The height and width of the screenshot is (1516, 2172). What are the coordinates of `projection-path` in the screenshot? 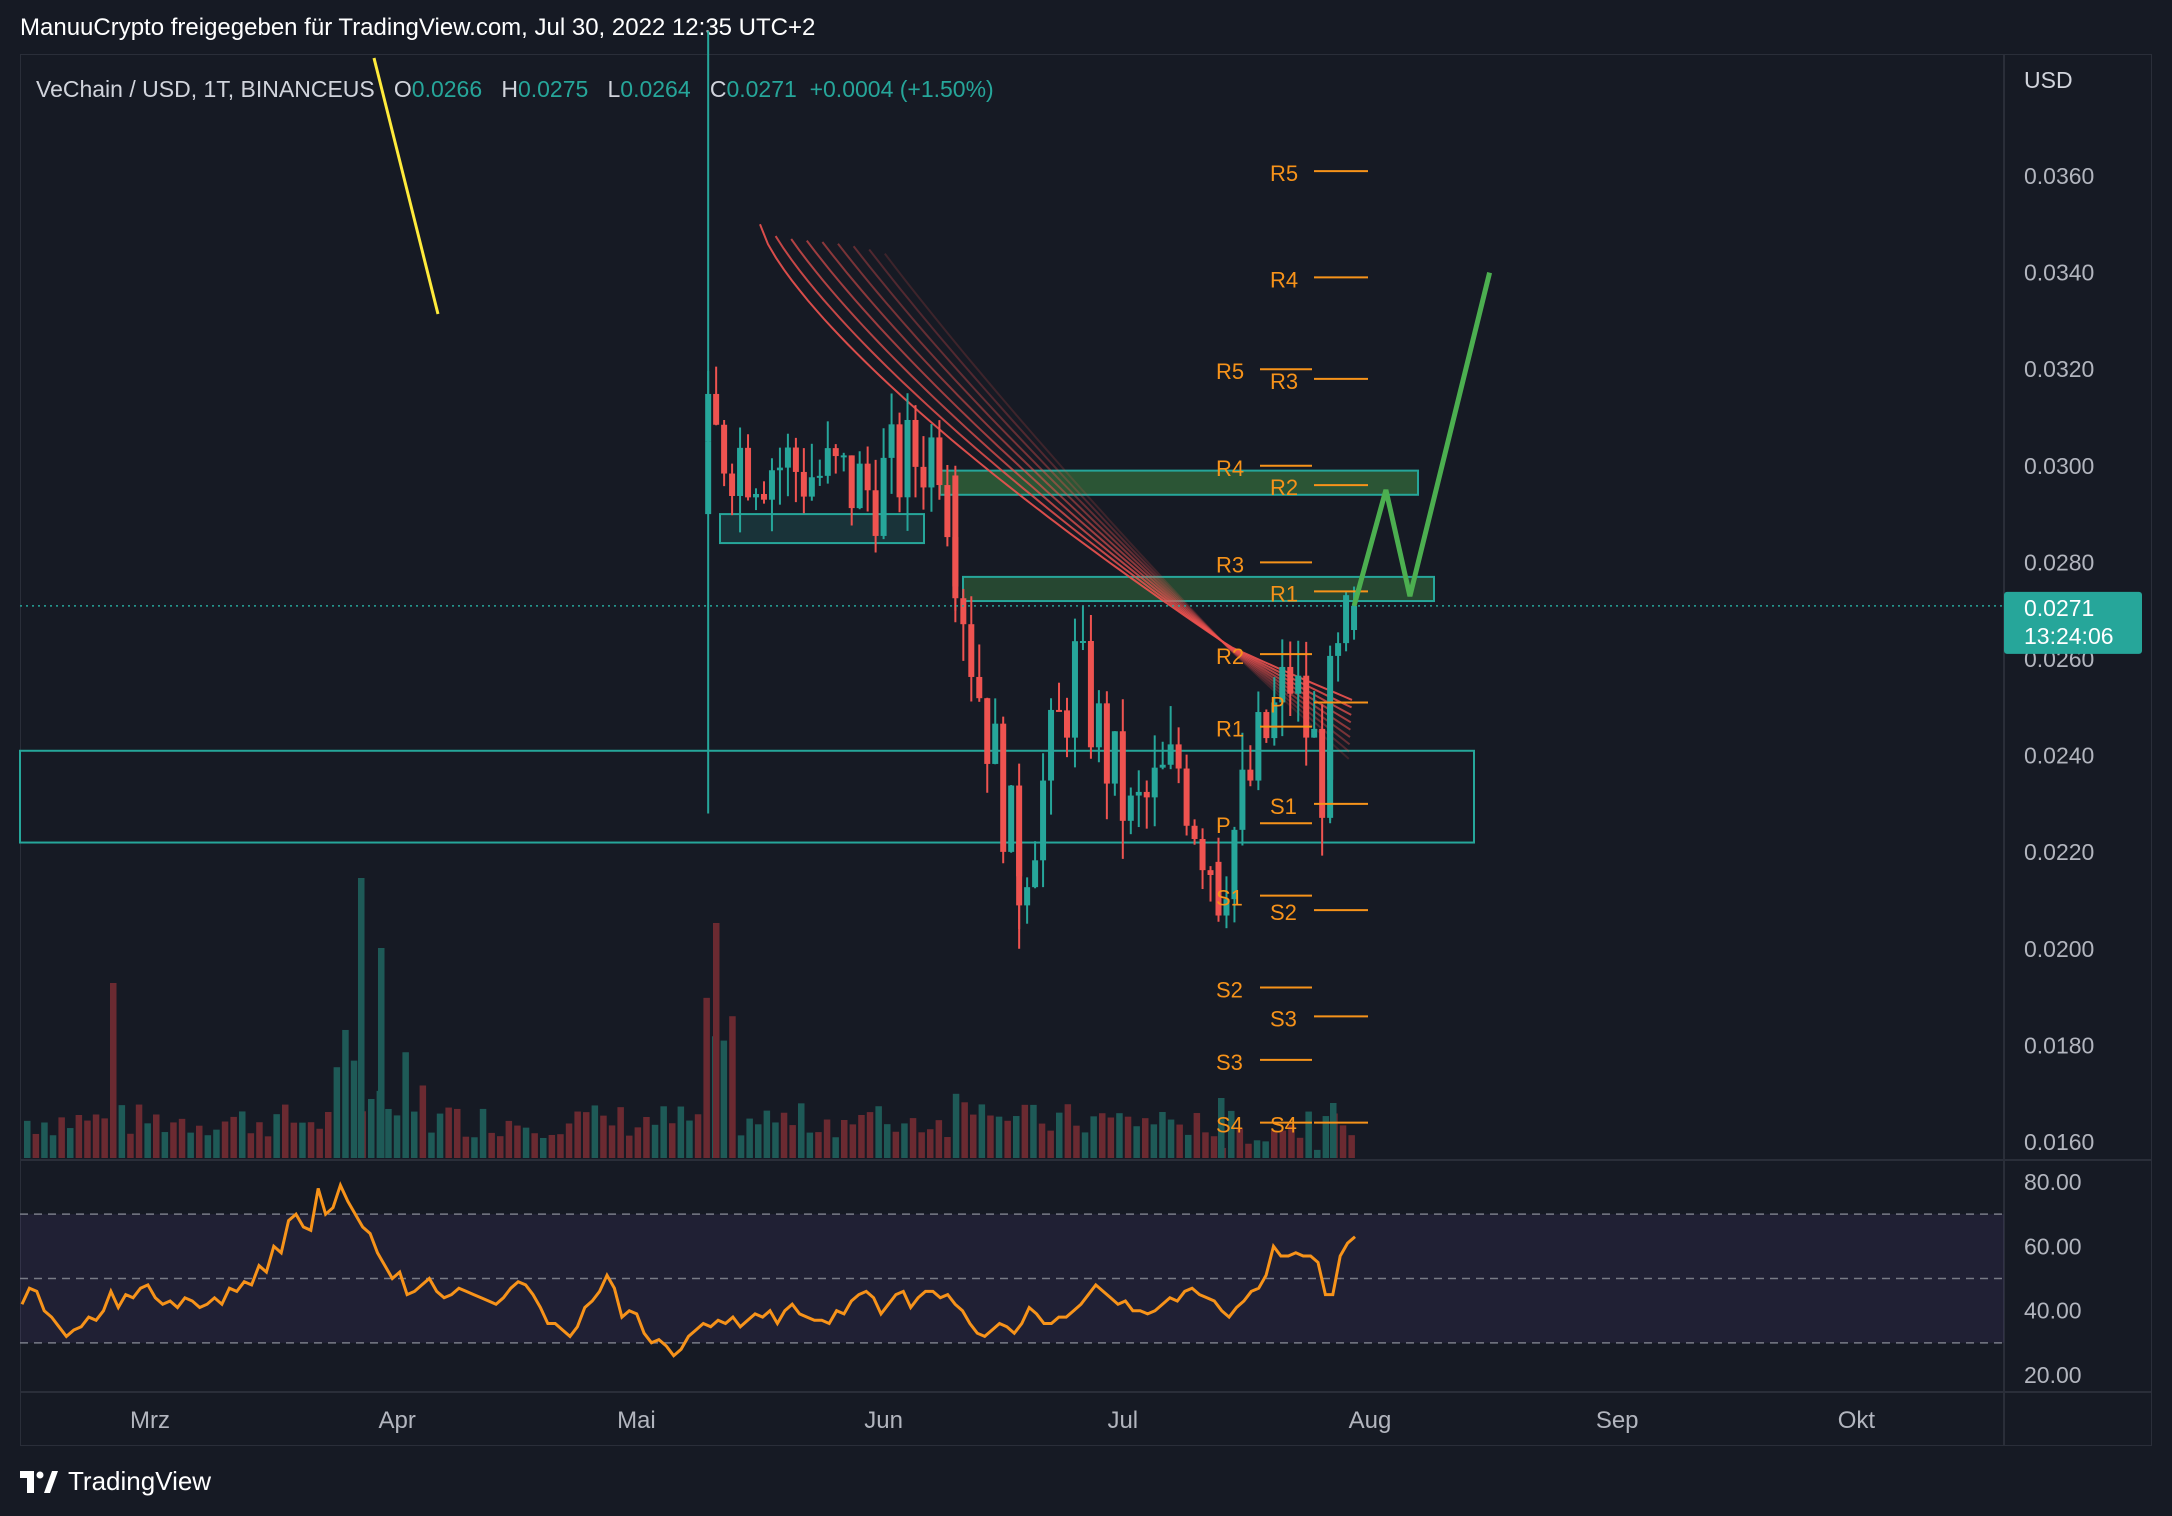 It's located at (1422, 439).